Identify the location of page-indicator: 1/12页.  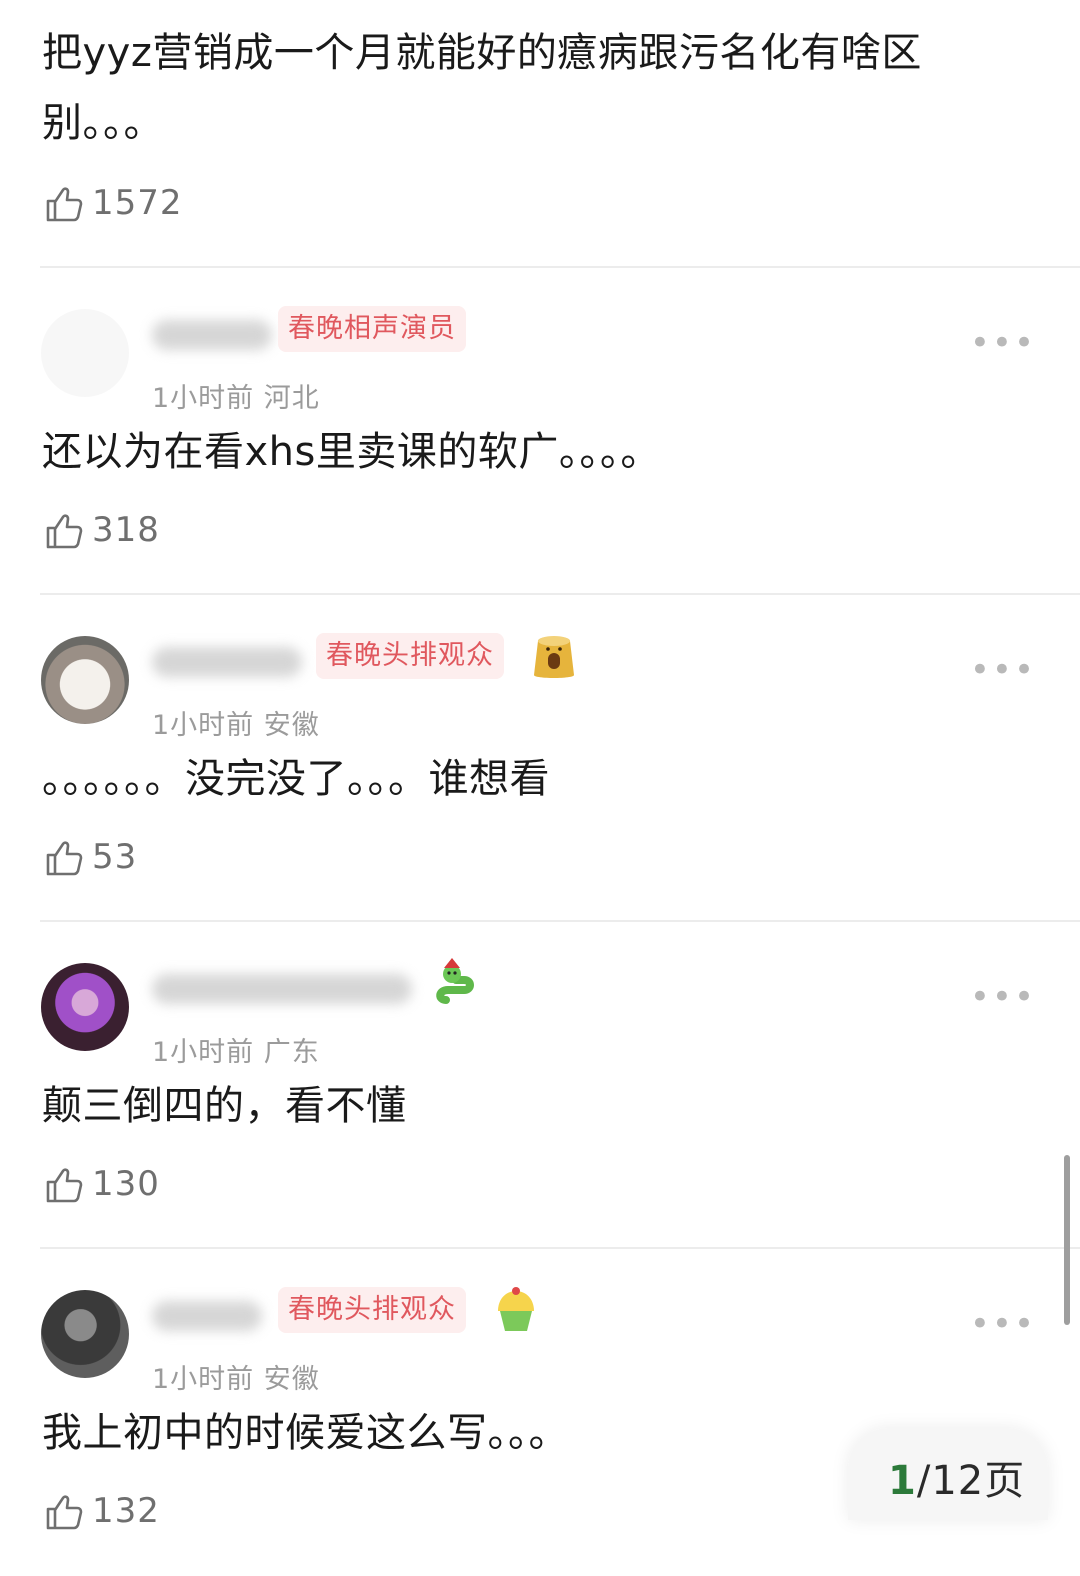
(948, 1474).